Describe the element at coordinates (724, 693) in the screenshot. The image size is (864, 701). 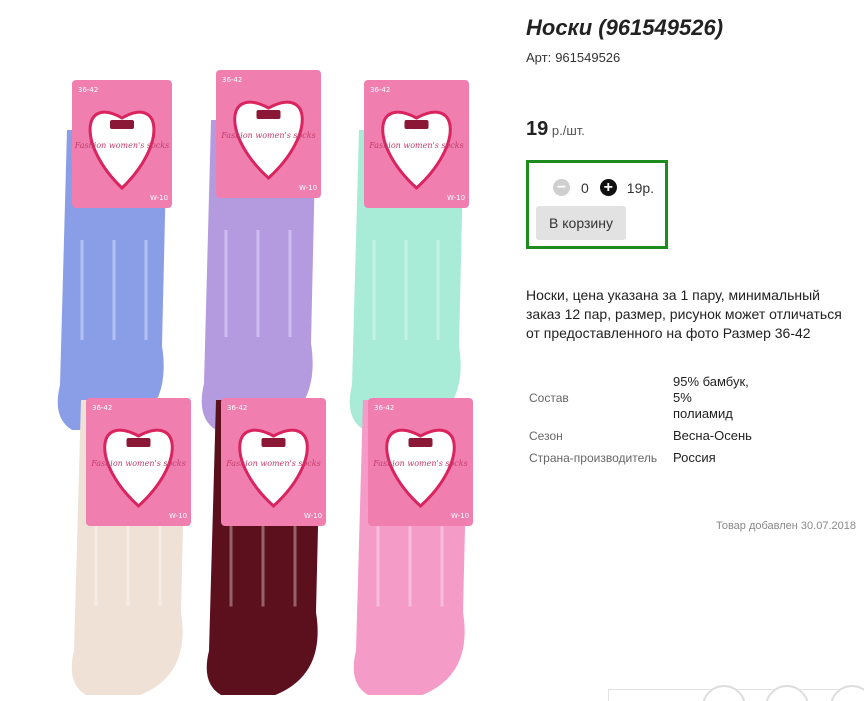
I see `heart-icon` at that location.